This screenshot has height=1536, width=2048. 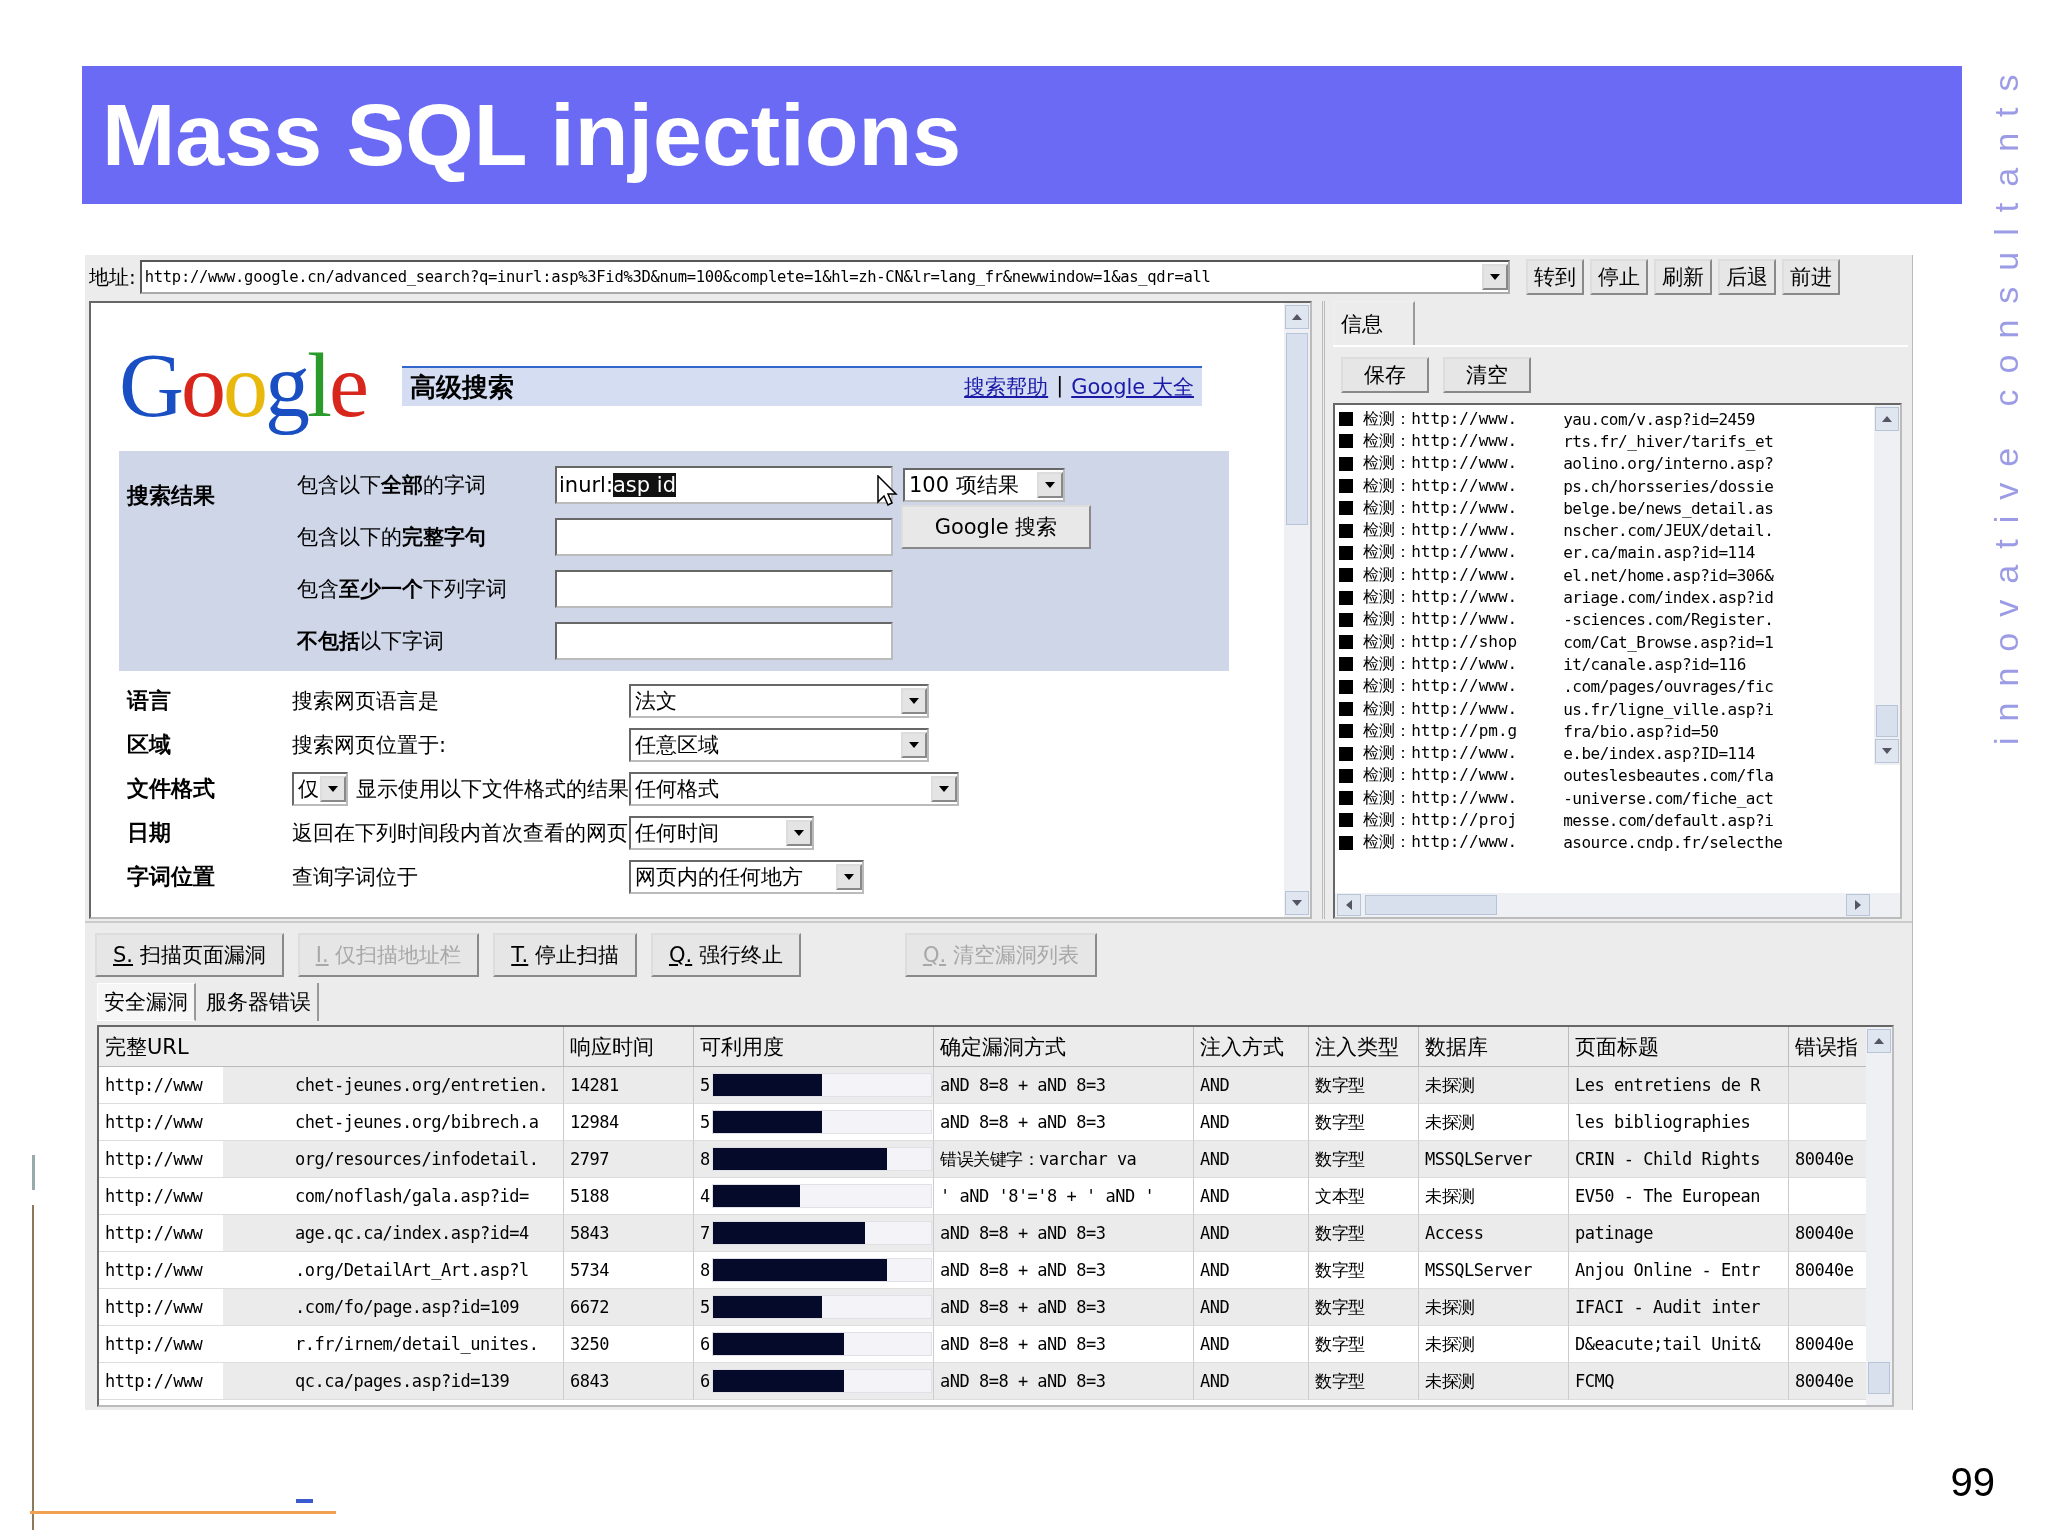 I want to click on url-path: chet-jeunes.org/entretien., so click(x=422, y=1085).